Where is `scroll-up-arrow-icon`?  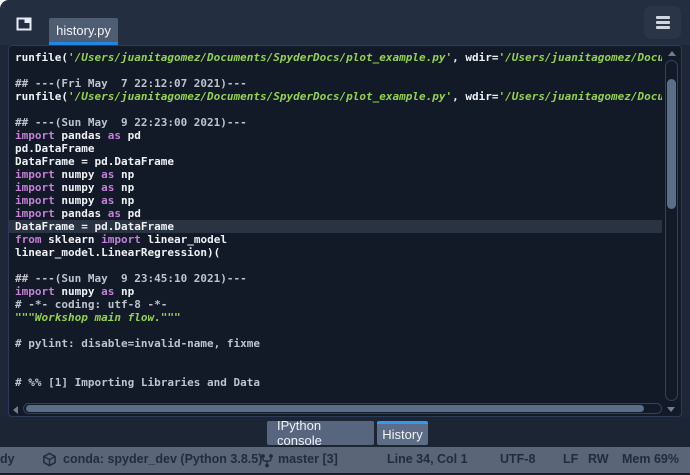
scroll-up-arrow-icon is located at coordinates (672, 53).